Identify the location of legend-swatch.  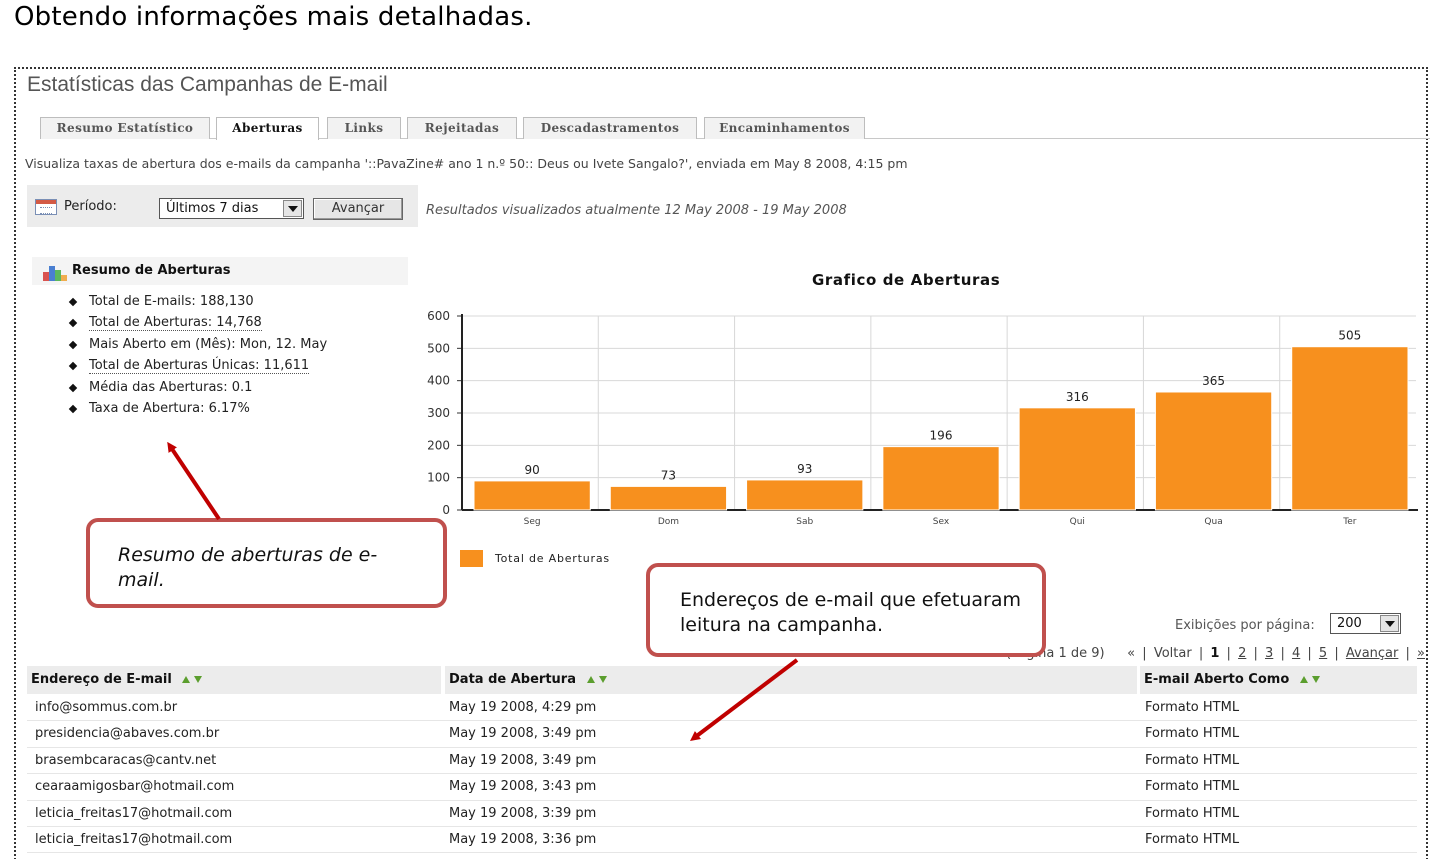
(471, 558).